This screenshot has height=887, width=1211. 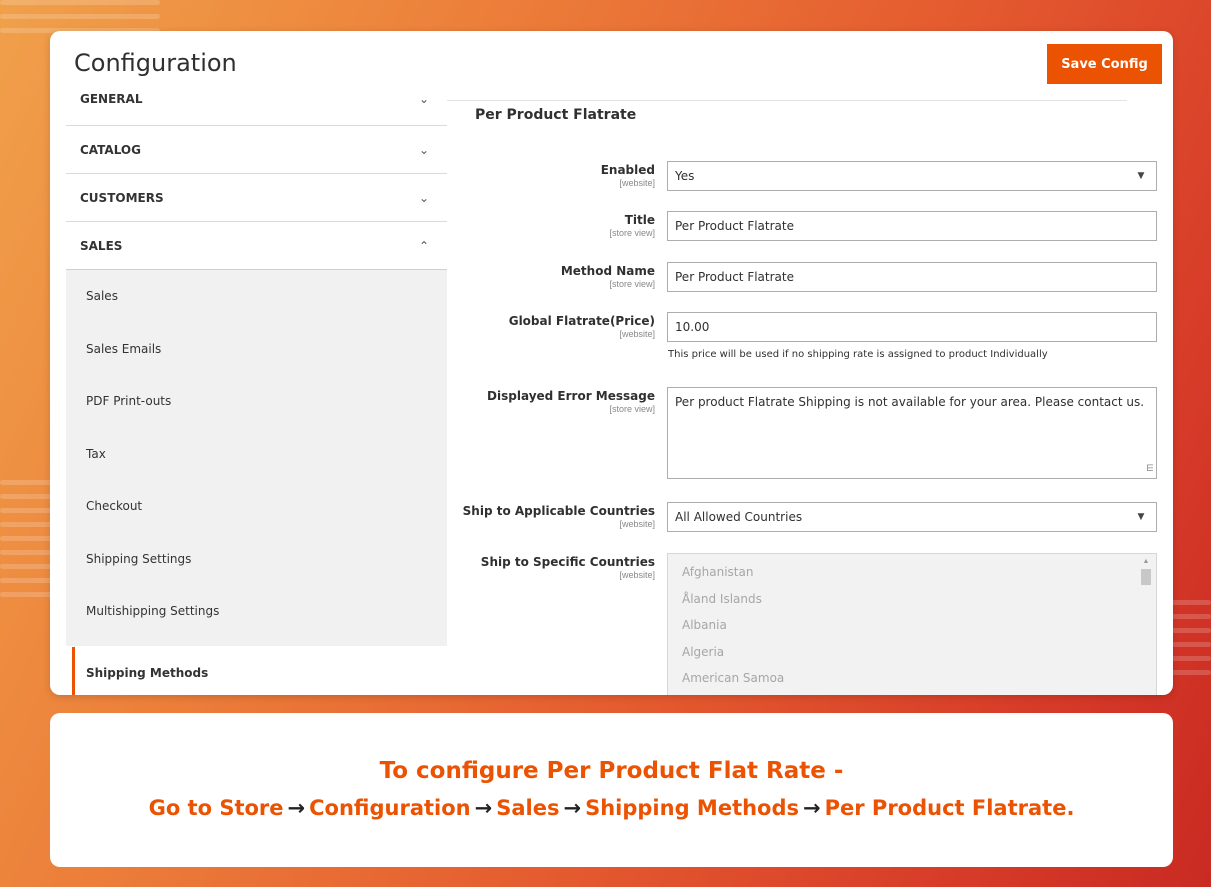 I want to click on path-step: Sales, so click(x=528, y=808).